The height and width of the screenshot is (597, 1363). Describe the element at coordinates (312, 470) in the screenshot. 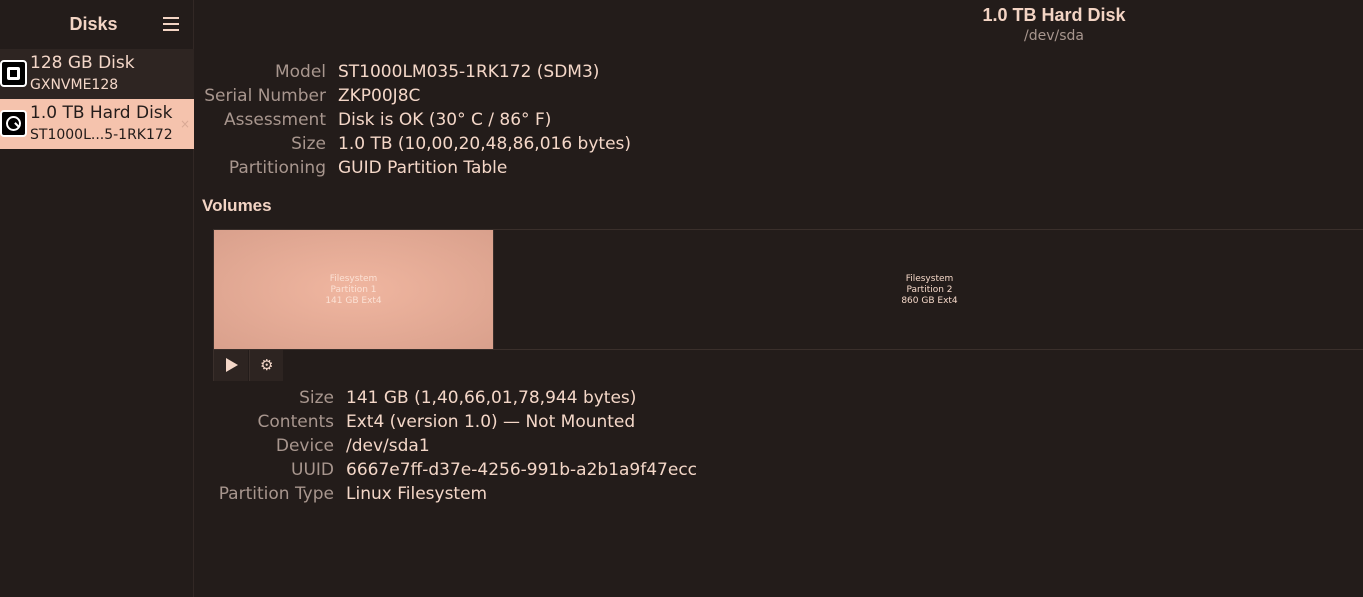

I see `vol-label-uuid: UUID` at that location.